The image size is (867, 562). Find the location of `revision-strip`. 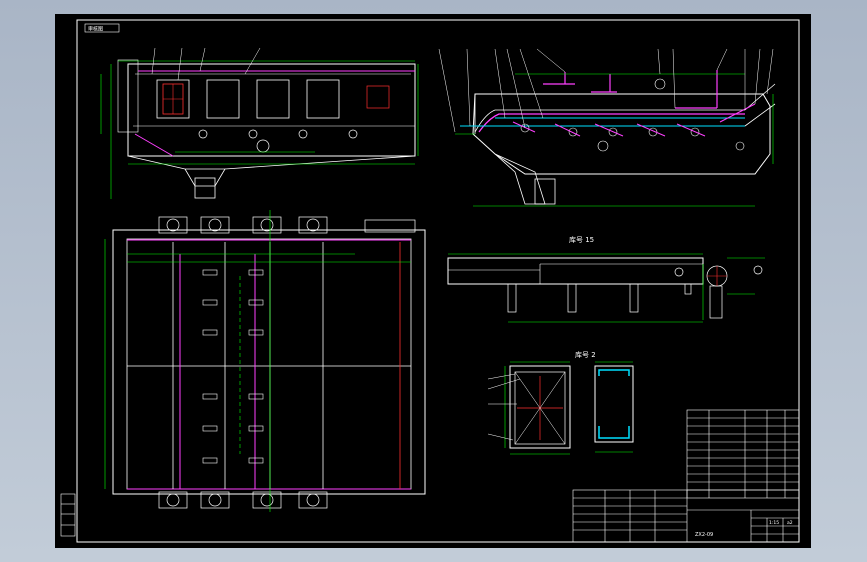

revision-strip is located at coordinates (68, 515).